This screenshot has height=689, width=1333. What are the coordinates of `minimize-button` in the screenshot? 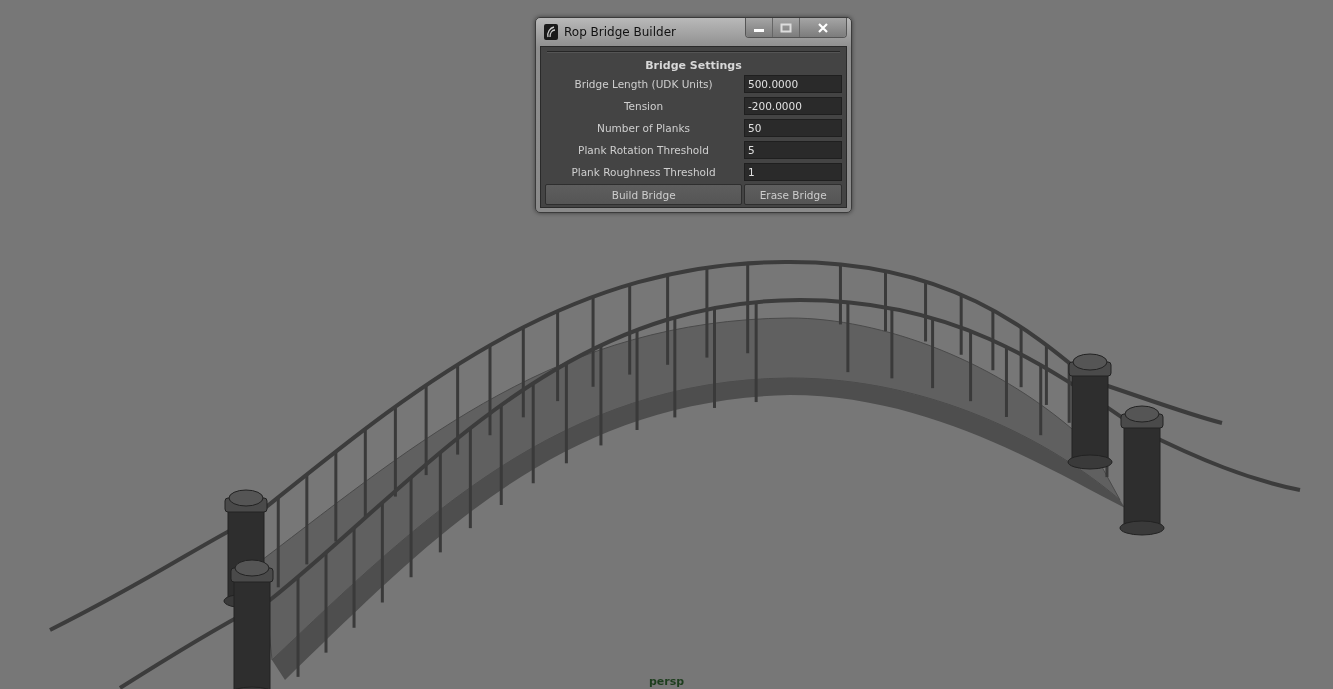 It's located at (759, 27).